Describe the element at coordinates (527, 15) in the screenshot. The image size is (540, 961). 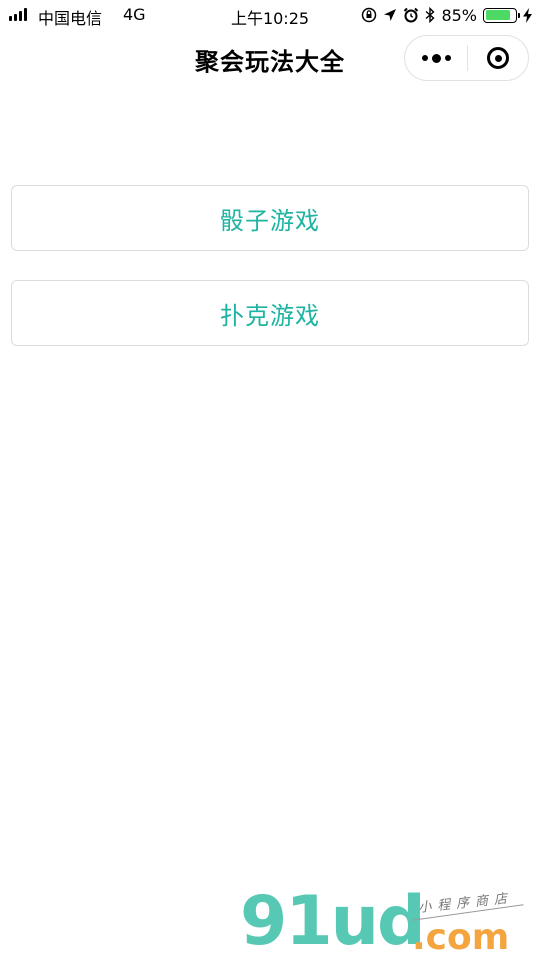
I see `charging-icon` at that location.